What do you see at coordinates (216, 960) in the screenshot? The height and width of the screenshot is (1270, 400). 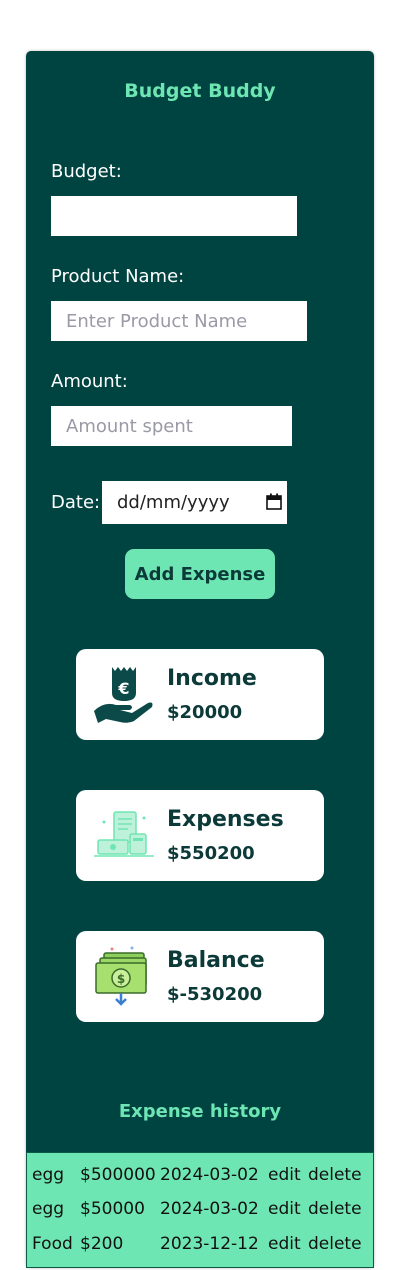 I see `balance-label: Balance` at bounding box center [216, 960].